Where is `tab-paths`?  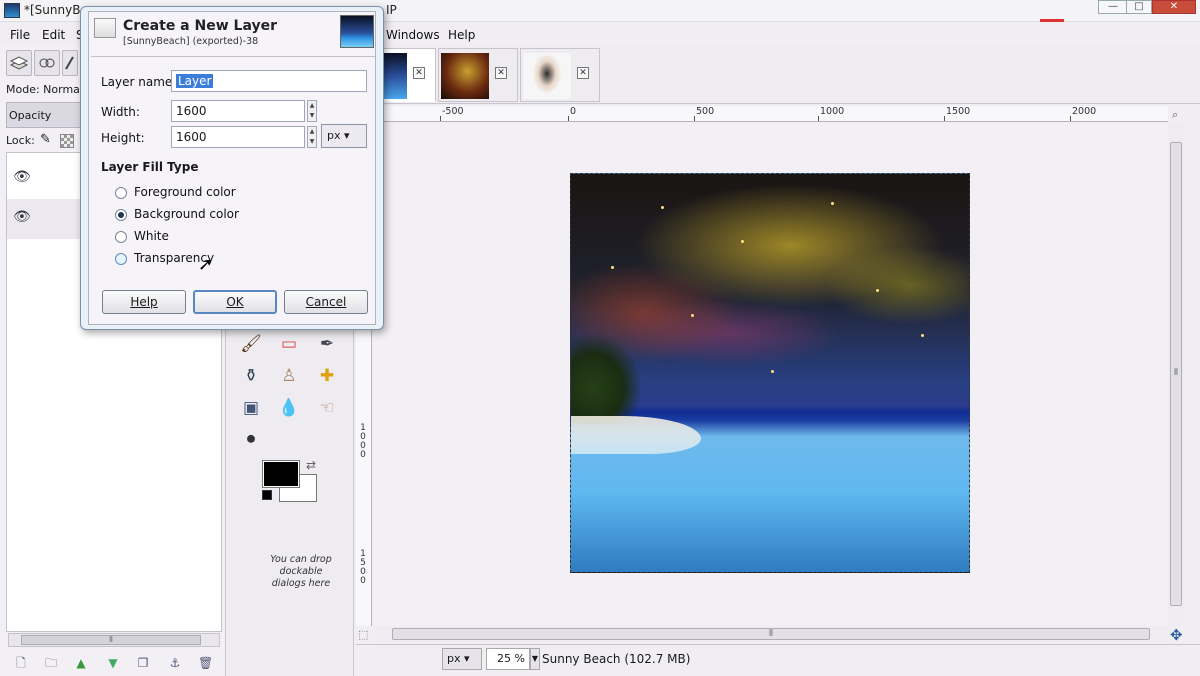
tab-paths is located at coordinates (70, 63).